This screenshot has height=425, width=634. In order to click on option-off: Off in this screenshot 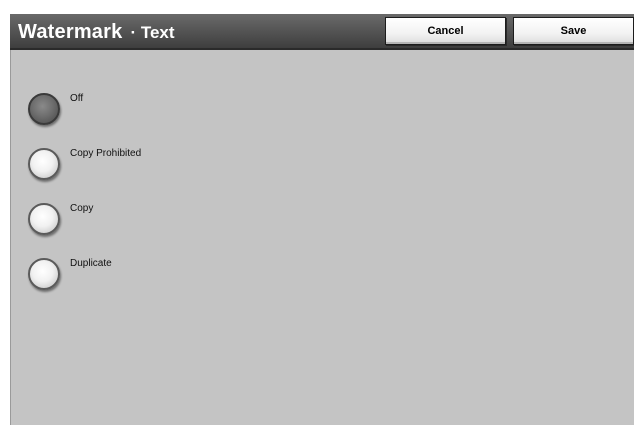, I will do `click(148, 111)`.